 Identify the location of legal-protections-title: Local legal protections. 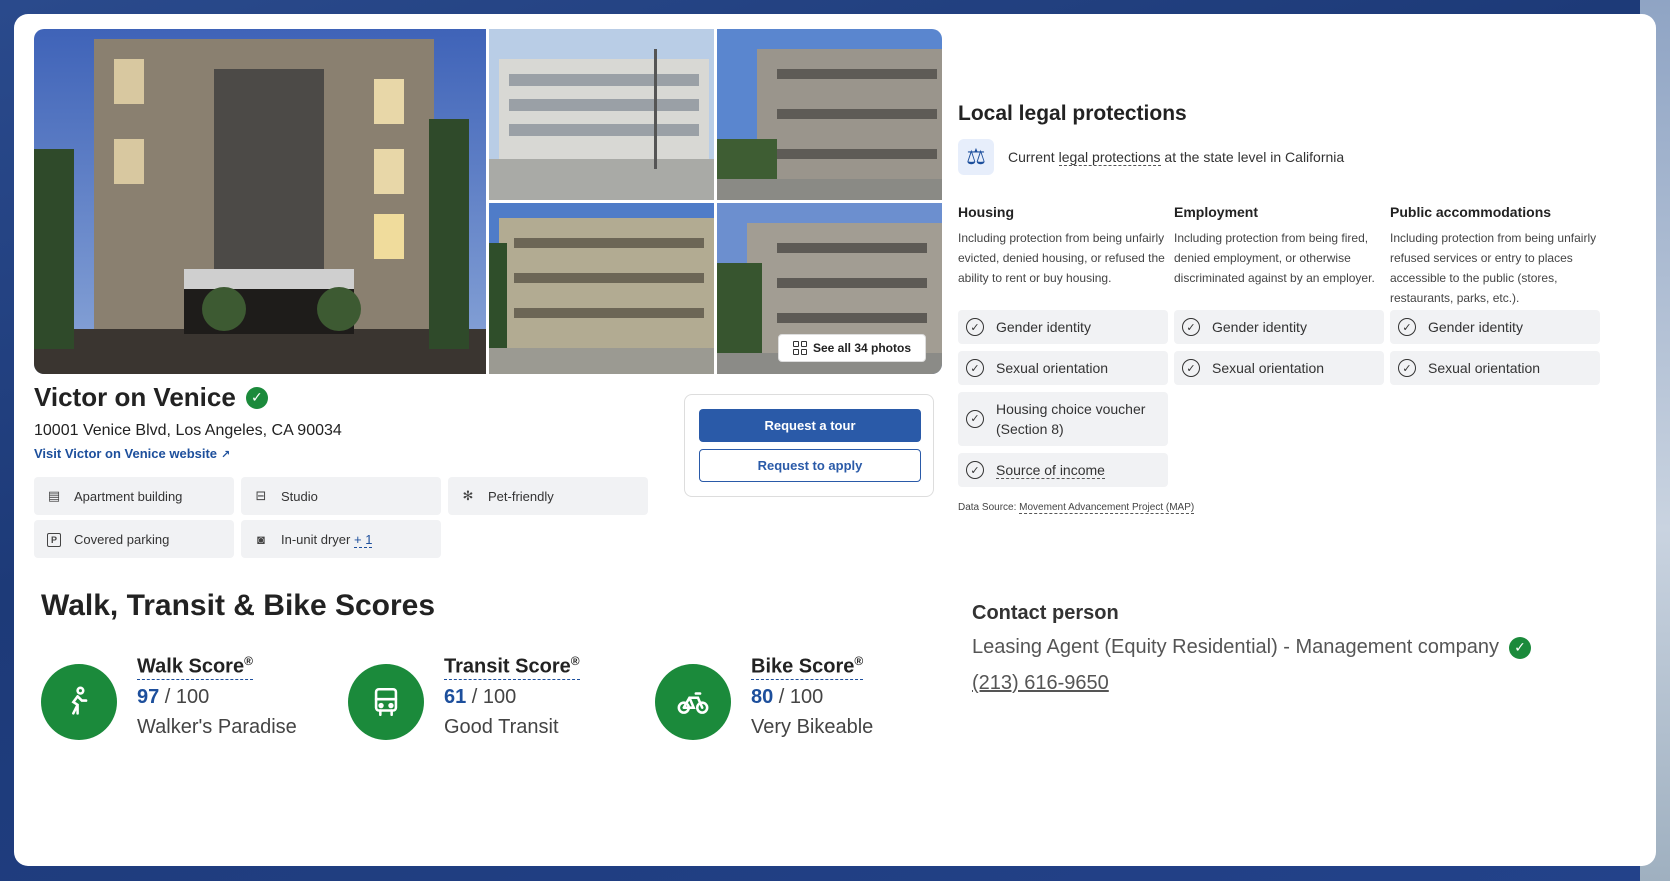
(1072, 113).